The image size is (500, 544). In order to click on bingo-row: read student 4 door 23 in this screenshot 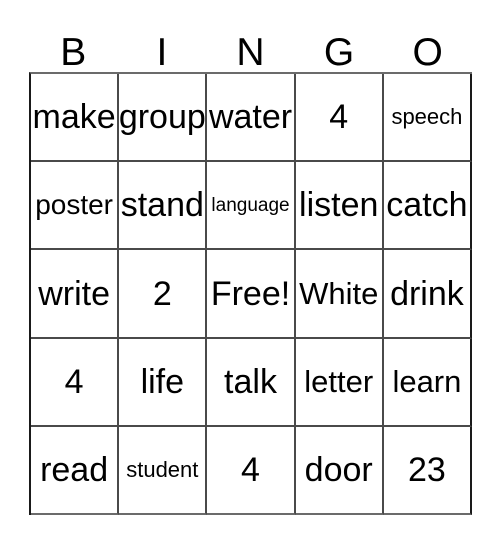, I will do `click(252, 471)`.